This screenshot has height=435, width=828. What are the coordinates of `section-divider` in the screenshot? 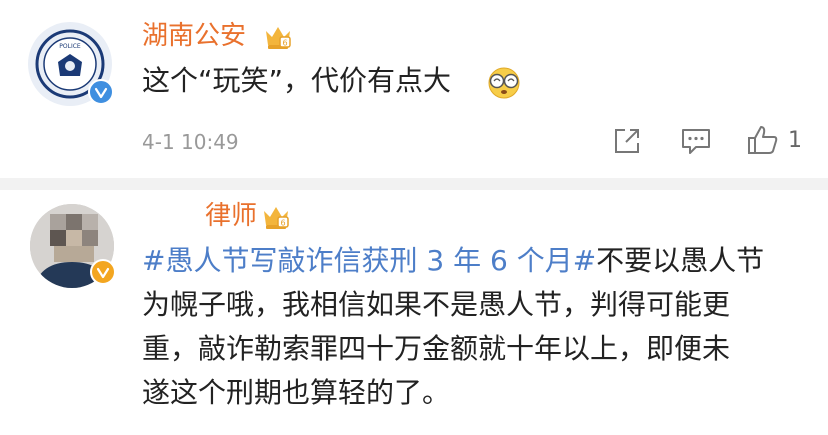 It's located at (414, 184).